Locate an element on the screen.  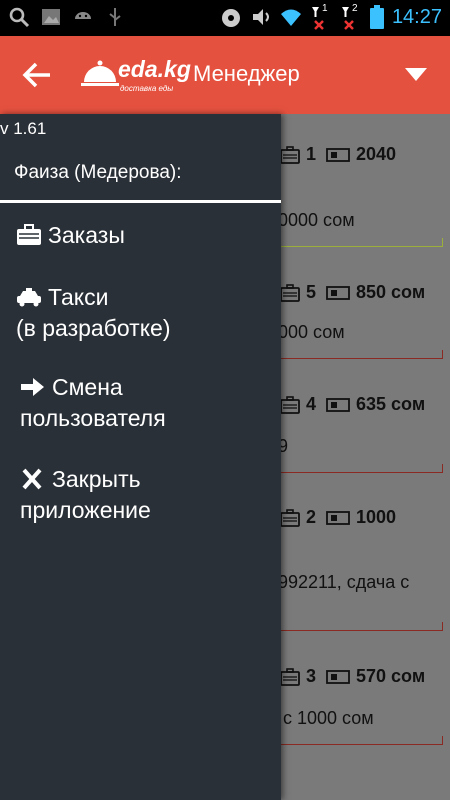
chevron-down-icon is located at coordinates (416, 75).